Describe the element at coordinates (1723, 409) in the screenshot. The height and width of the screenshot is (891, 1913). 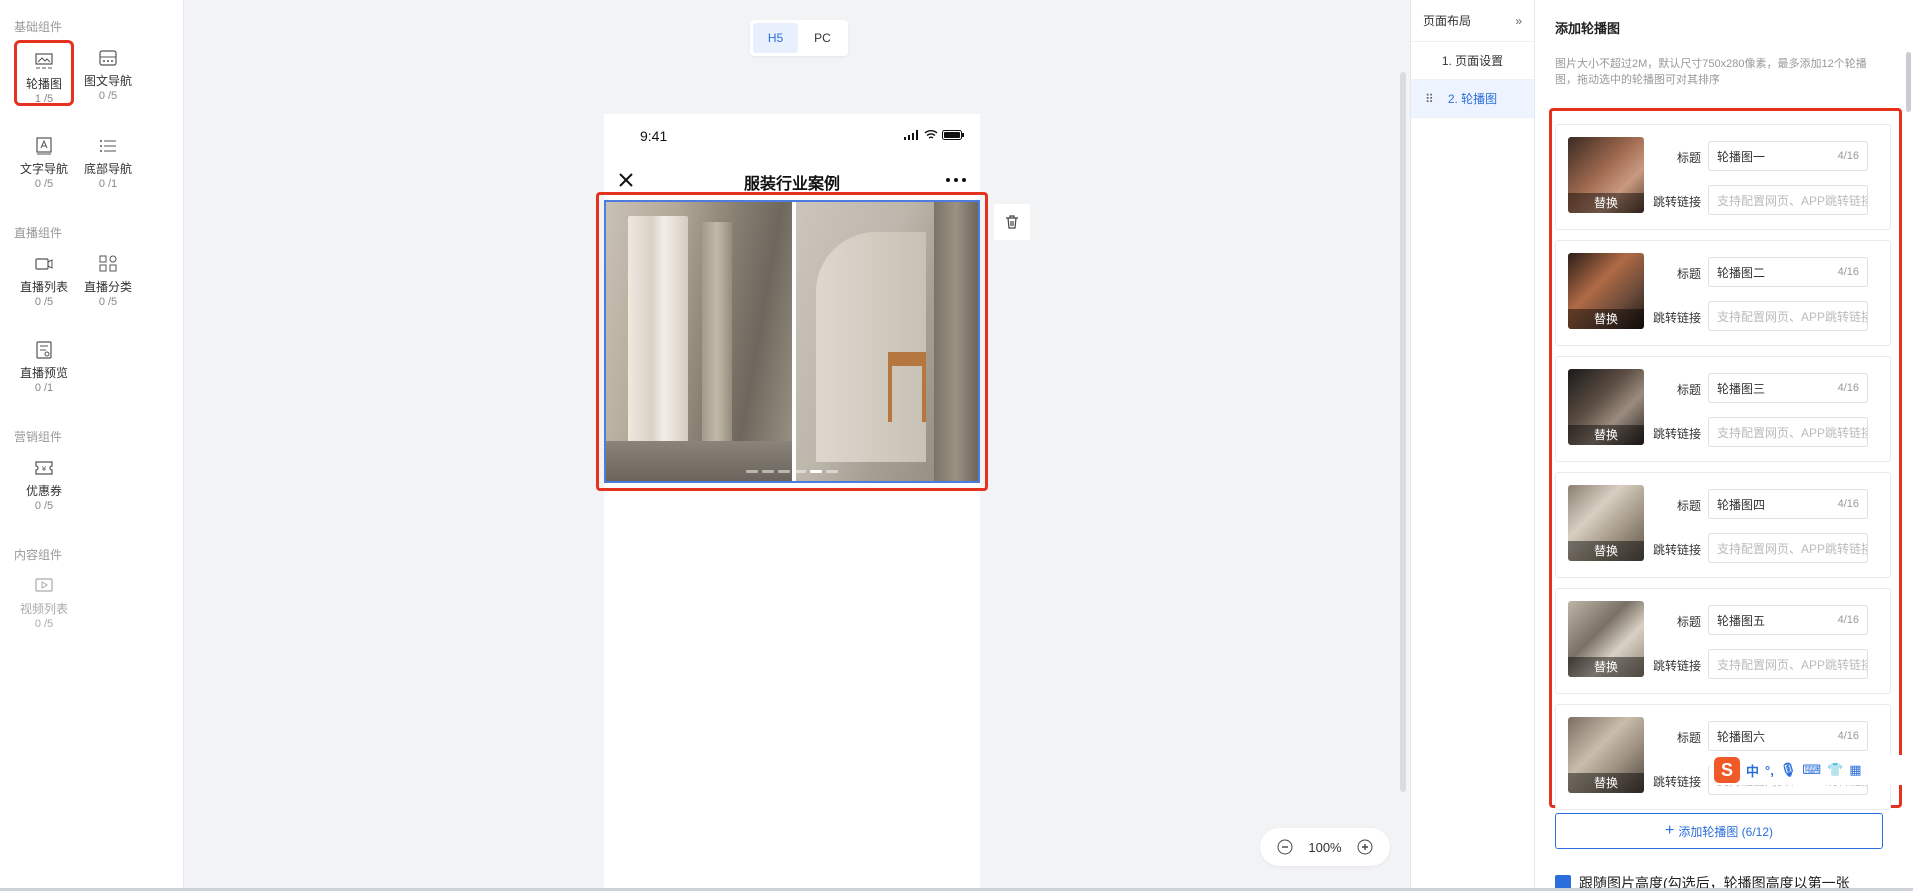
I see `carousel-item-card: 替换 标题 轮播图三 4/16 跳转链接 支持配置网页、APP跳转链接` at that location.